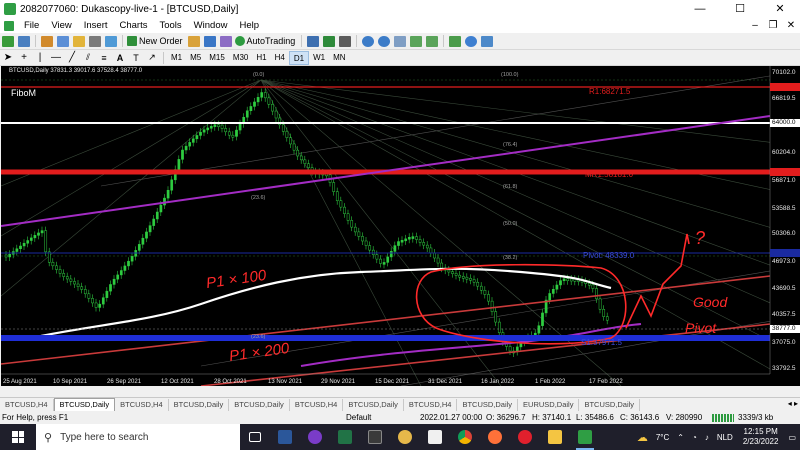 This screenshot has height=450, width=800. What do you see at coordinates (642, 437) in the screenshot?
I see `weather-icon: ☁` at bounding box center [642, 437].